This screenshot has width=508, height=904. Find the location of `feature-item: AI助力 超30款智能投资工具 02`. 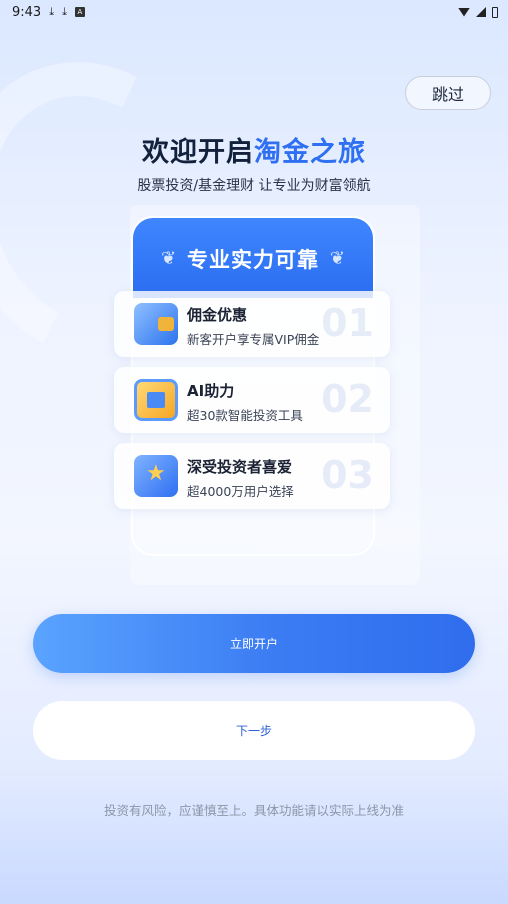

feature-item: AI助力 超30款智能投资工具 02 is located at coordinates (252, 400).